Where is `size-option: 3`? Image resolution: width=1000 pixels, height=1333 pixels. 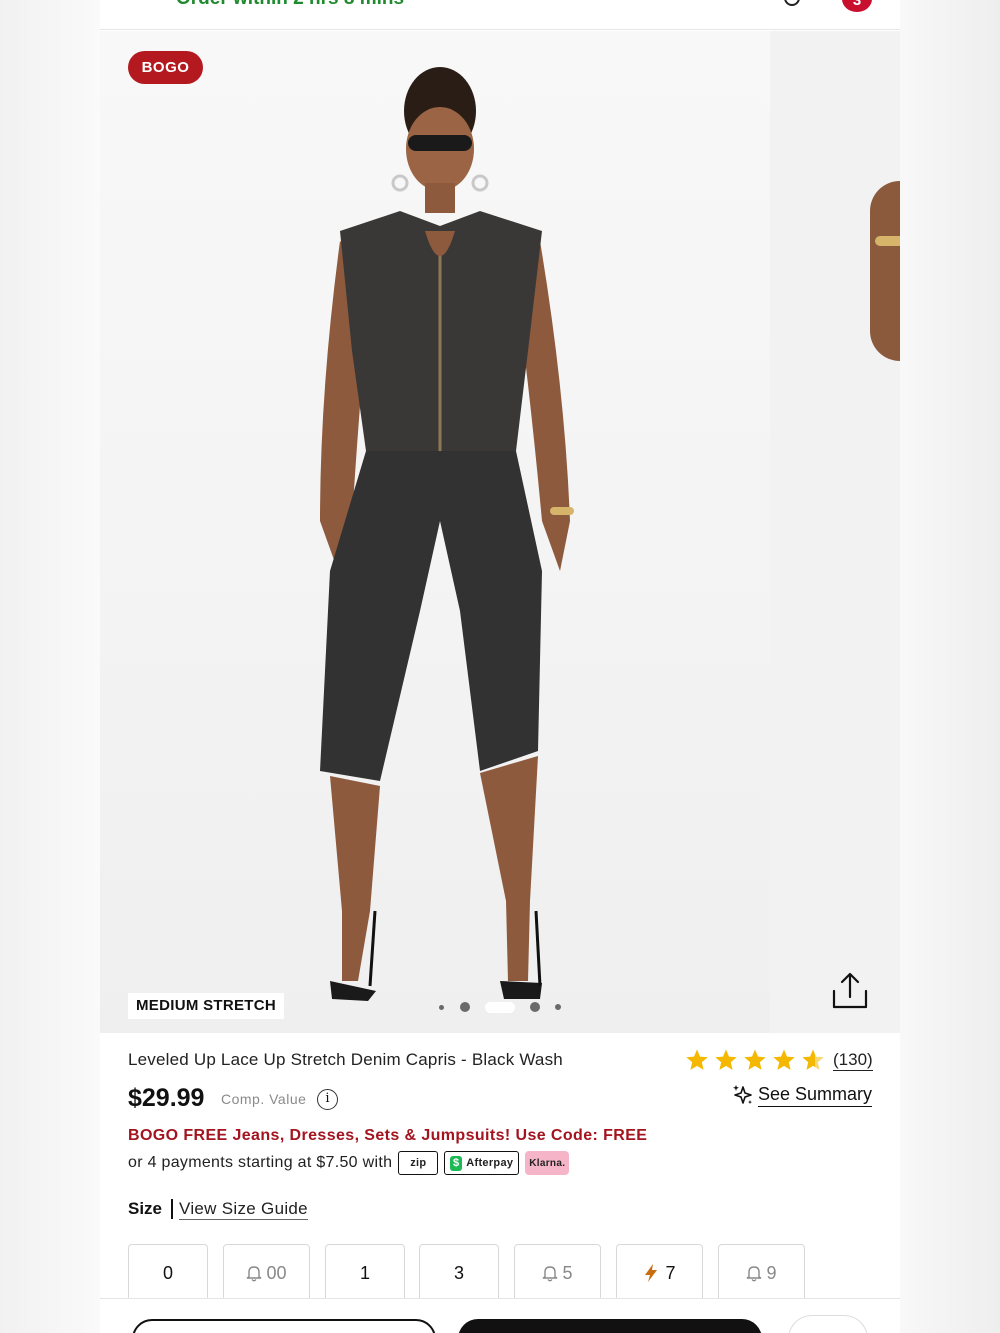 size-option: 3 is located at coordinates (459, 1273).